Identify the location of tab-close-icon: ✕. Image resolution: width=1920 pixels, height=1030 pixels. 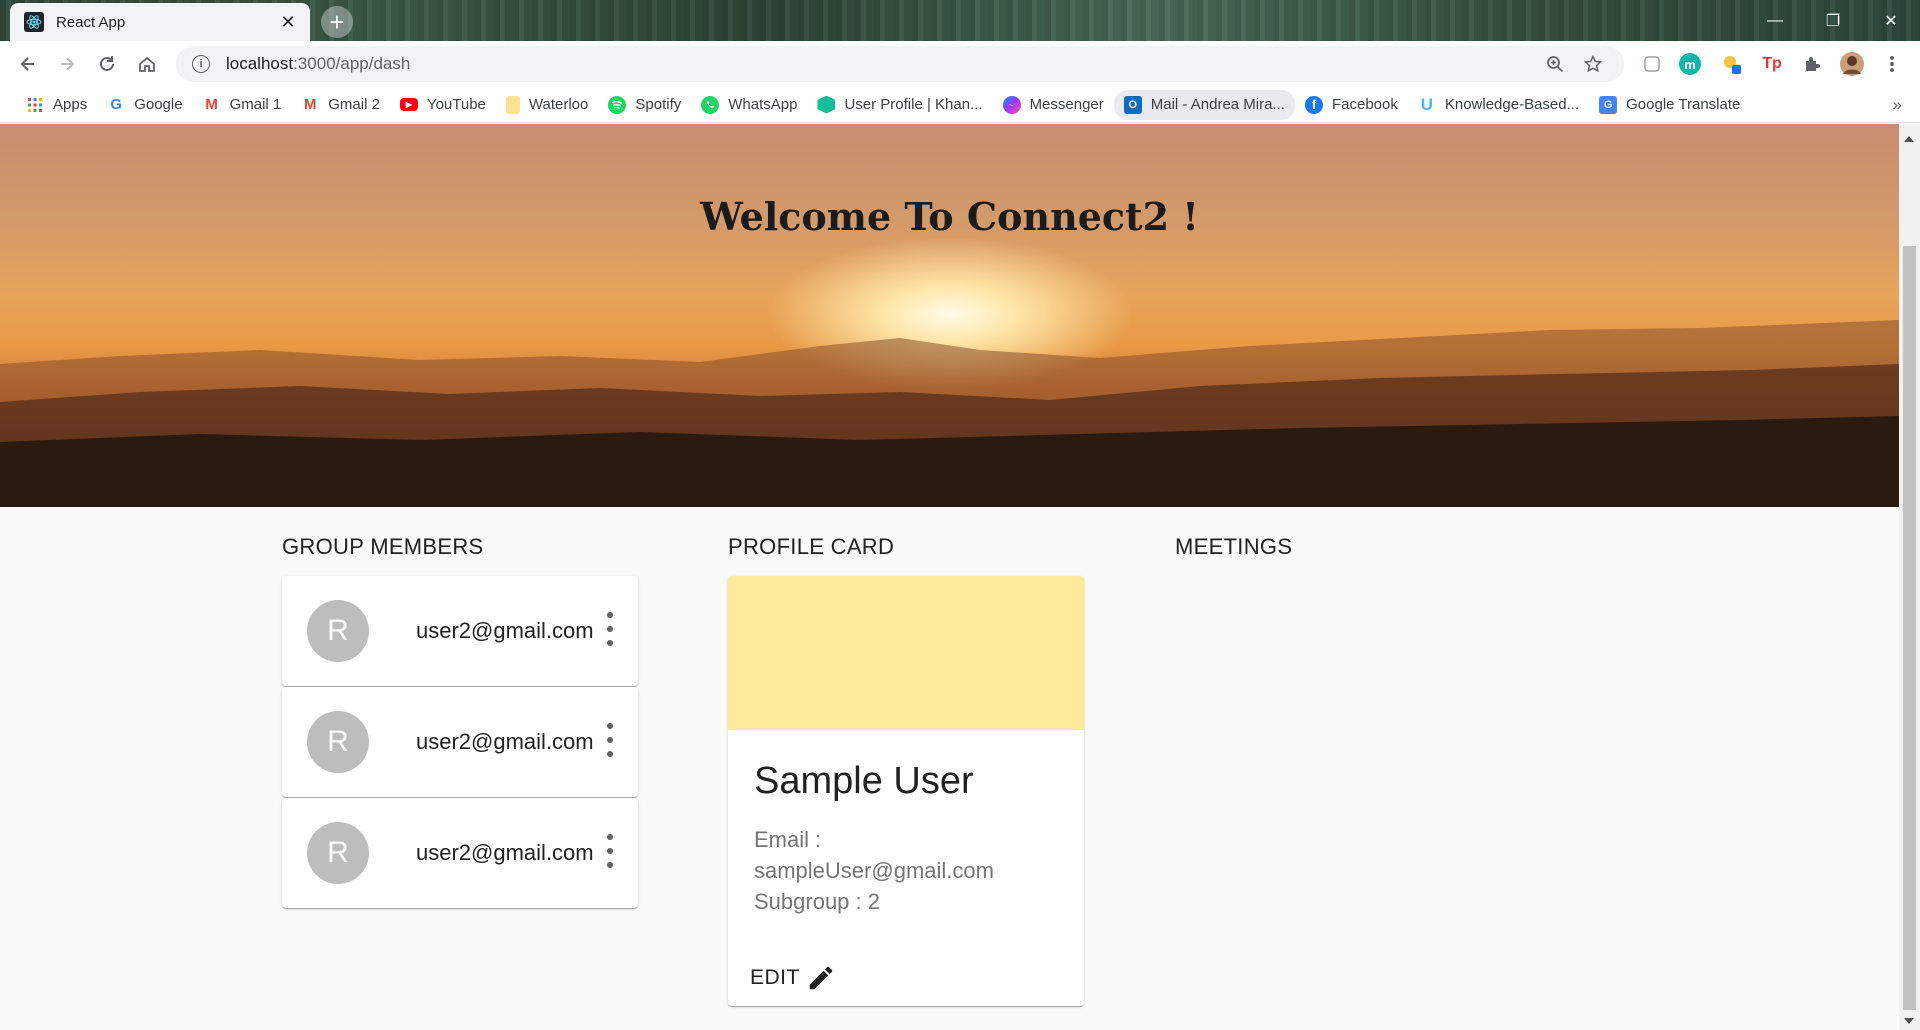
(288, 22).